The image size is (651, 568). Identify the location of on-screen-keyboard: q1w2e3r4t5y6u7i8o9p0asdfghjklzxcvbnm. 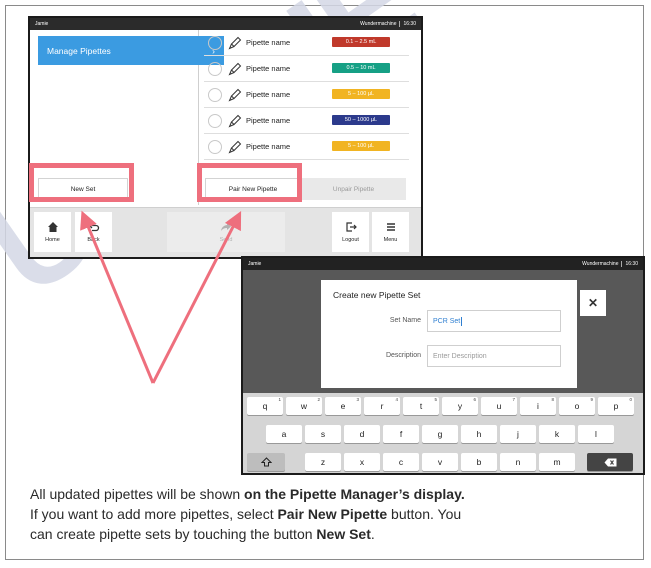
(443, 433).